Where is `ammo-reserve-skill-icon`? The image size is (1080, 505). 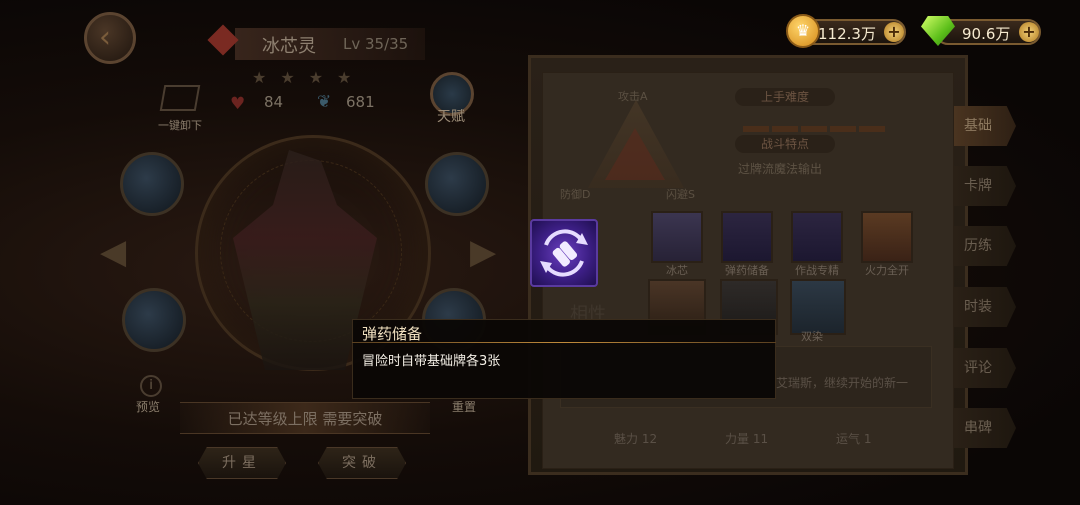
ammo-reserve-skill-icon is located at coordinates (564, 253).